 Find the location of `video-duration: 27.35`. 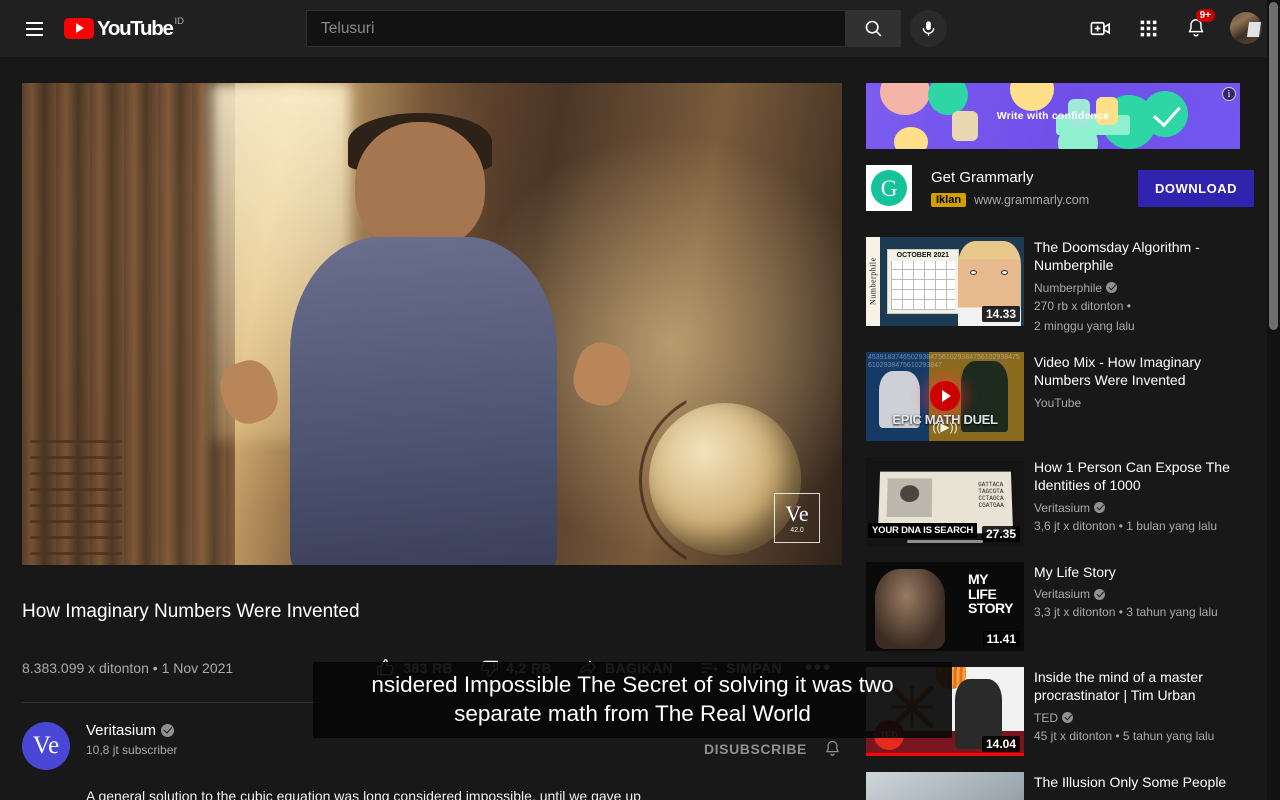

video-duration: 27.35 is located at coordinates (1000, 533).